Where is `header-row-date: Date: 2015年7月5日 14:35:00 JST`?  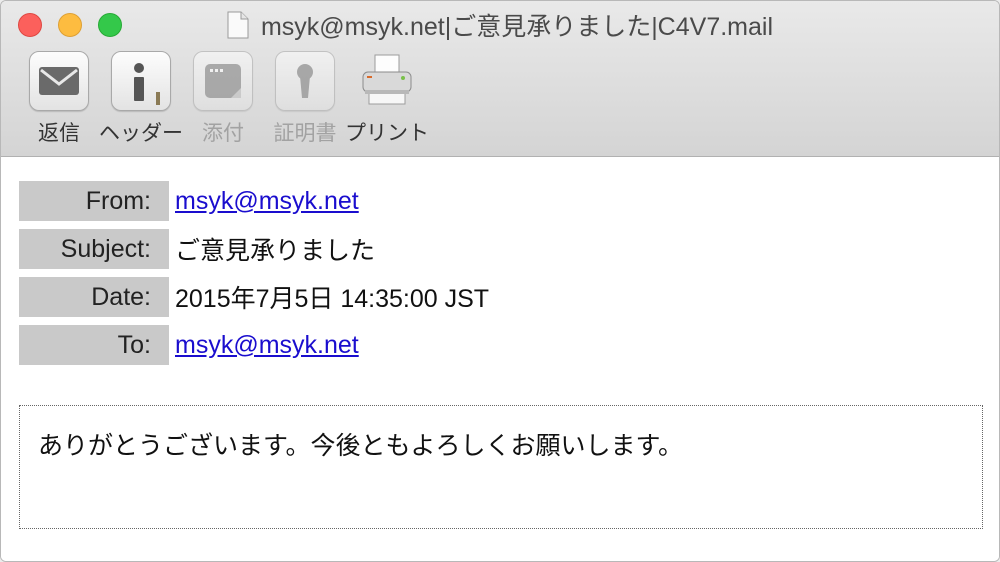 header-row-date: Date: 2015年7月5日 14:35:00 JST is located at coordinates (254, 297).